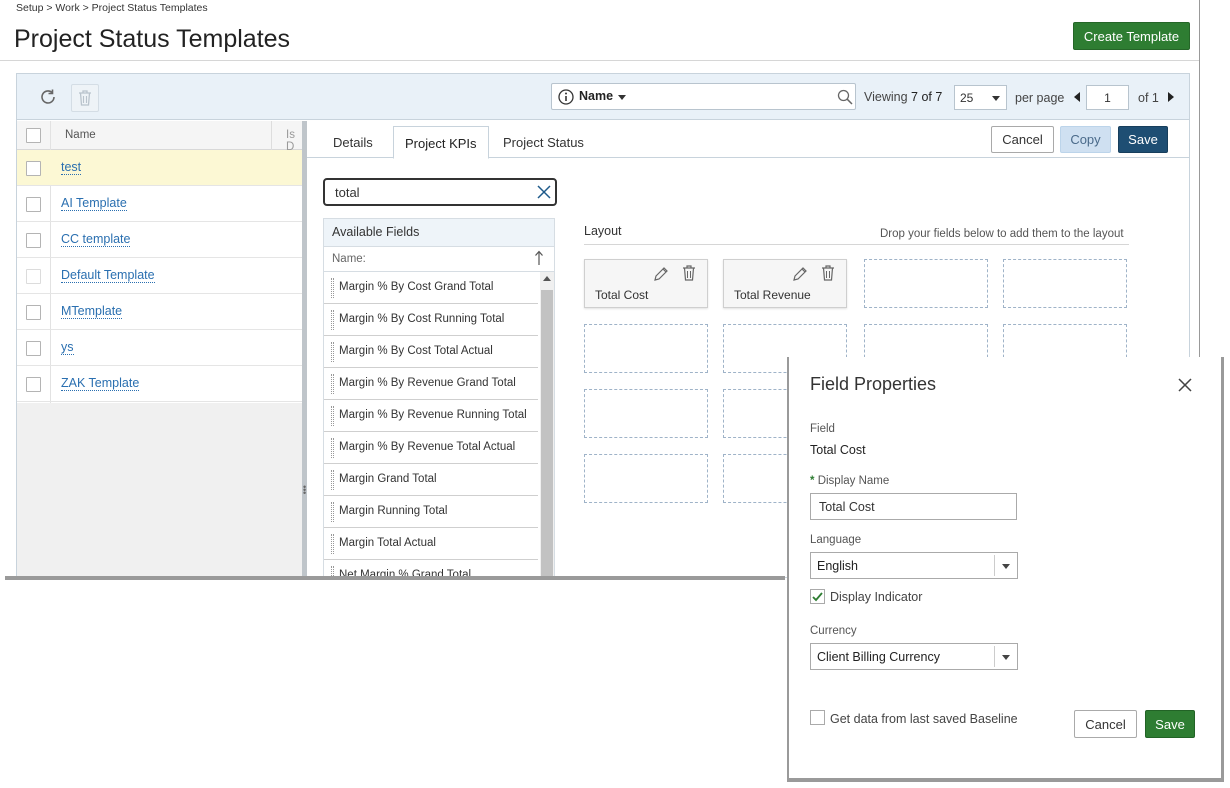 Image resolution: width=1230 pixels, height=788 pixels. I want to click on list-item: Margin % By Cost Total Actual, so click(431, 352).